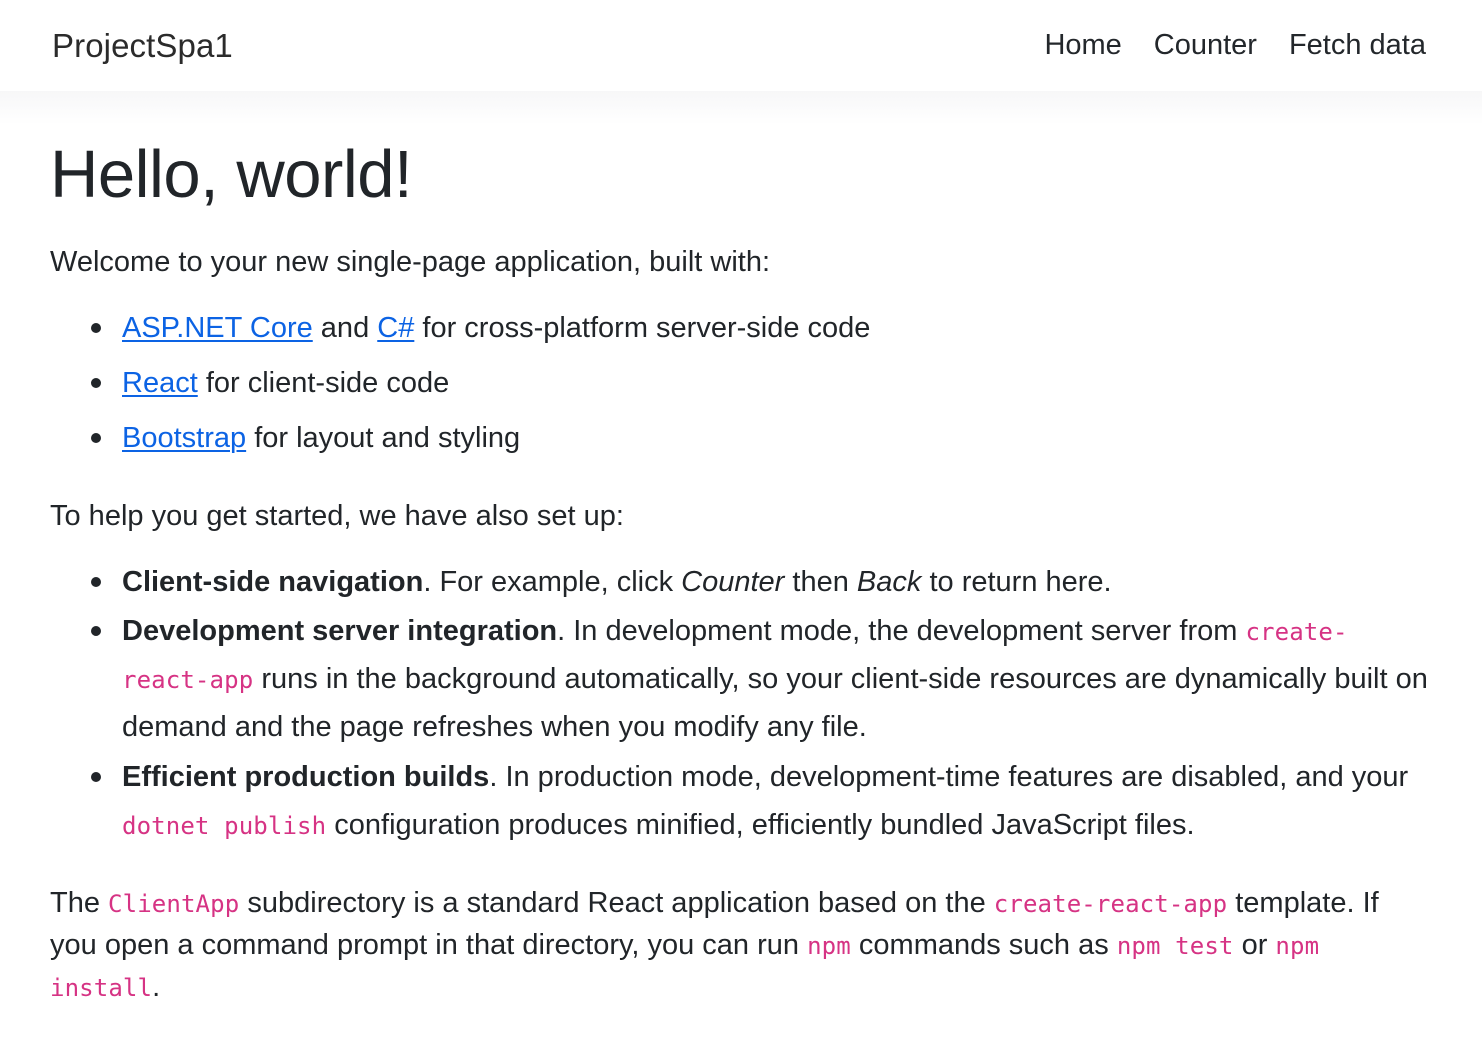 Image resolution: width=1482 pixels, height=1064 pixels. What do you see at coordinates (142, 45) in the screenshot?
I see `navbar-brand: ProjectSpa1` at bounding box center [142, 45].